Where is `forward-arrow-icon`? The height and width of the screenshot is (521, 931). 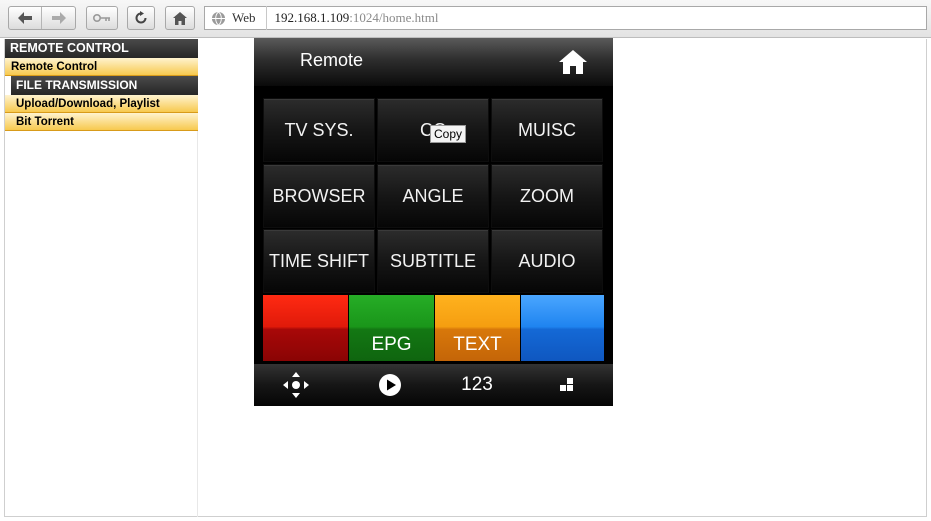
forward-arrow-icon is located at coordinates (58, 18).